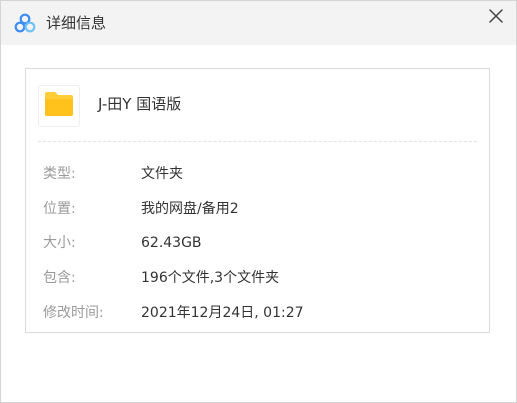 This screenshot has width=517, height=403. What do you see at coordinates (59, 278) in the screenshot?
I see `detail-label: 包含:` at bounding box center [59, 278].